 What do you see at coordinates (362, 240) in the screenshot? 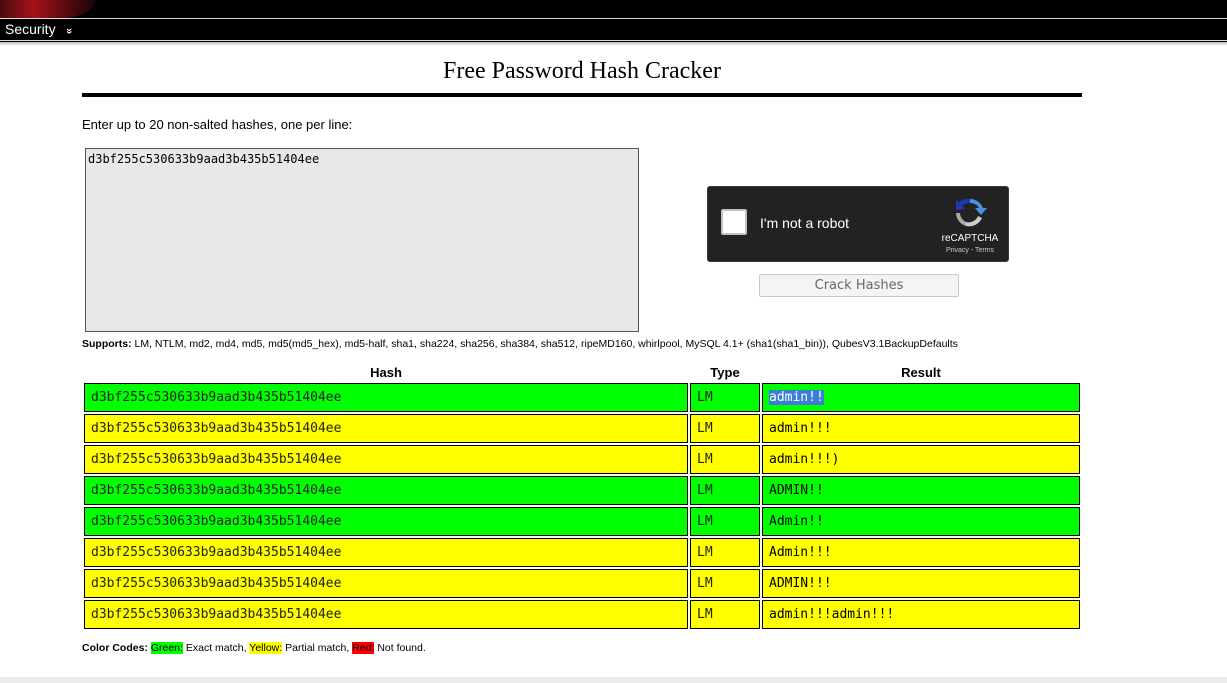
I see `hash-input: d3bf255c530633b9aad3b435b51404ee` at bounding box center [362, 240].